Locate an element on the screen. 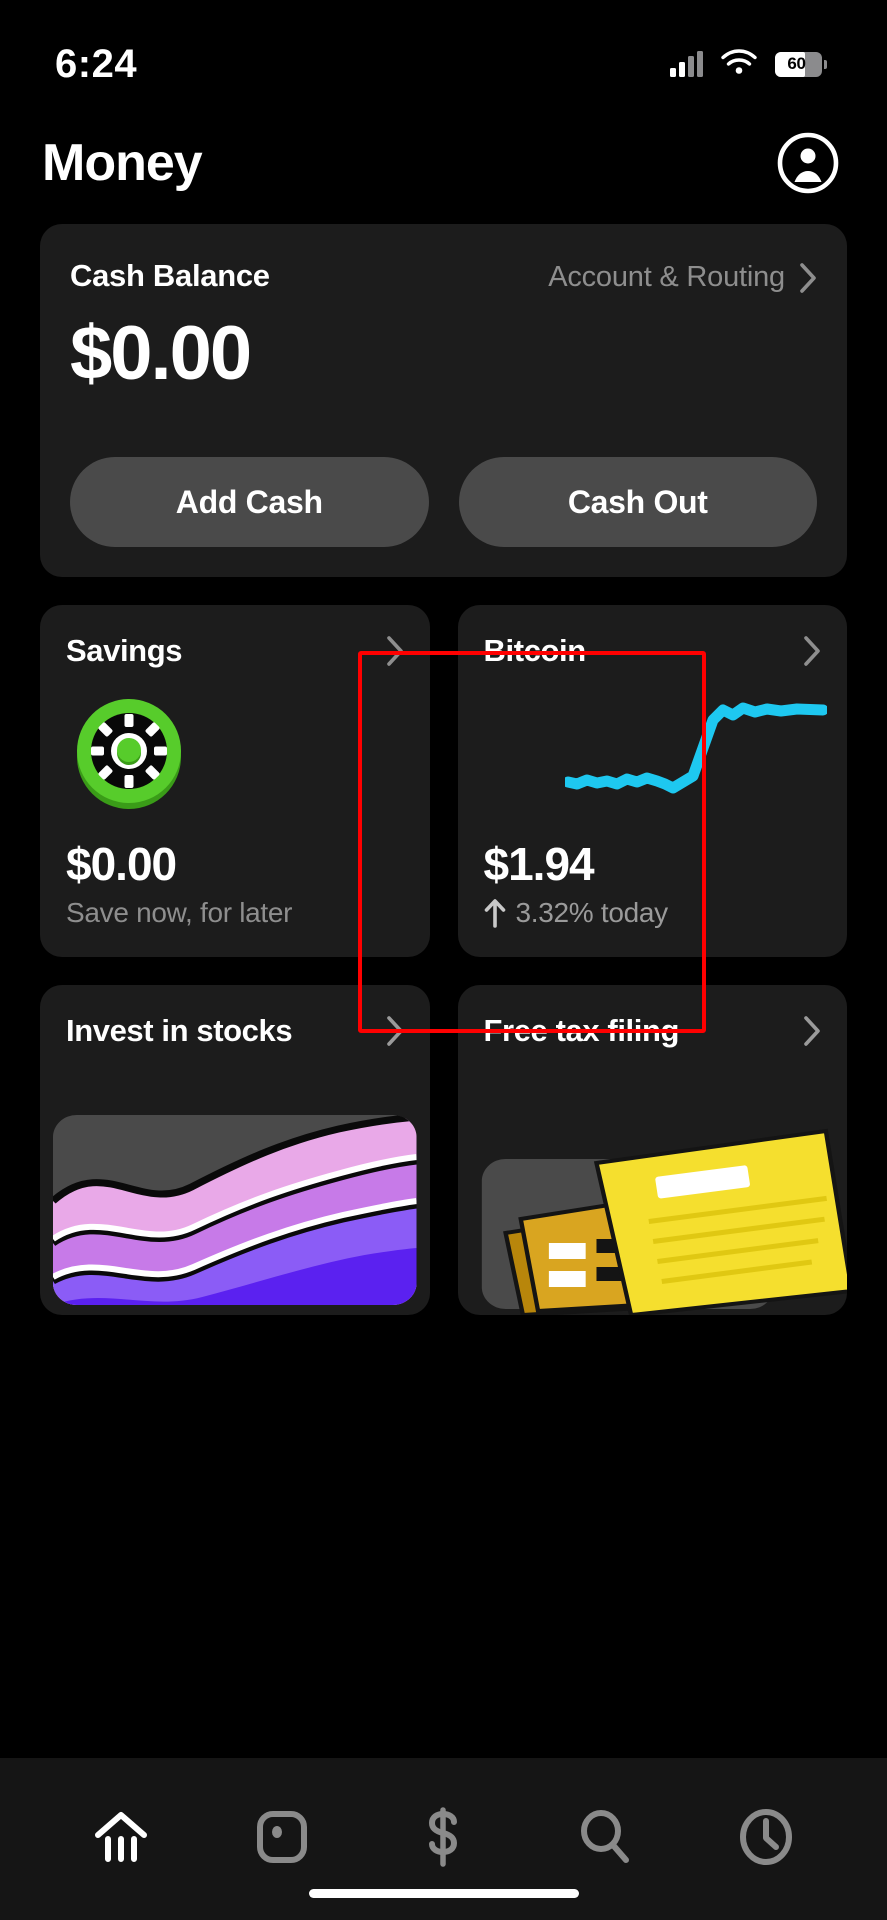 The width and height of the screenshot is (887, 1920). bitcoin-change: 3.32% today is located at coordinates (653, 913).